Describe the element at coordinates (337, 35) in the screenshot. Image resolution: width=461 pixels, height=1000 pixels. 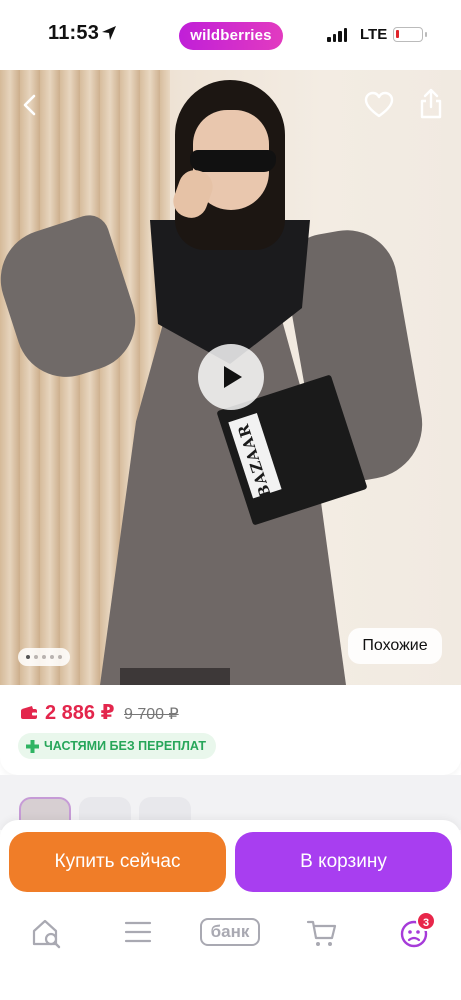
I see `signal-icon` at that location.